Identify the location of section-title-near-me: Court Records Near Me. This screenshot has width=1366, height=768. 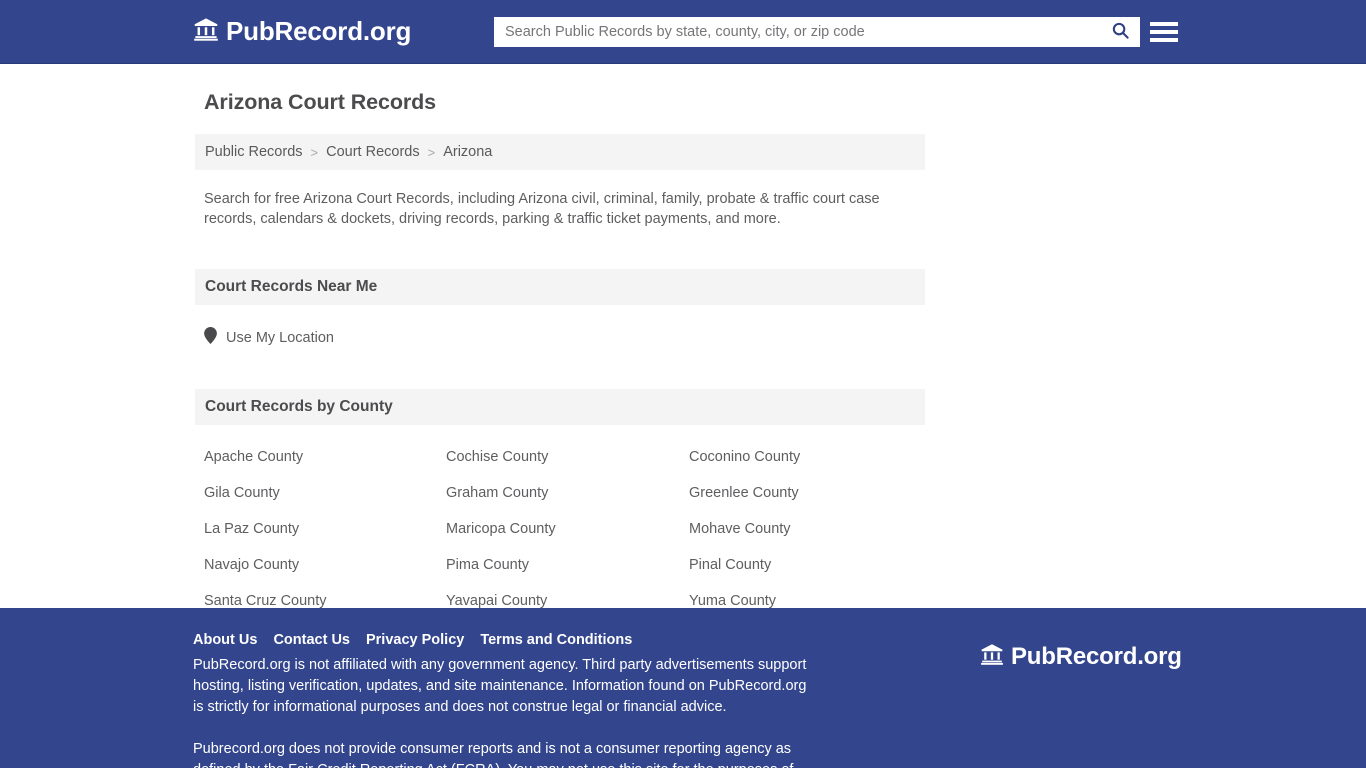
(291, 286).